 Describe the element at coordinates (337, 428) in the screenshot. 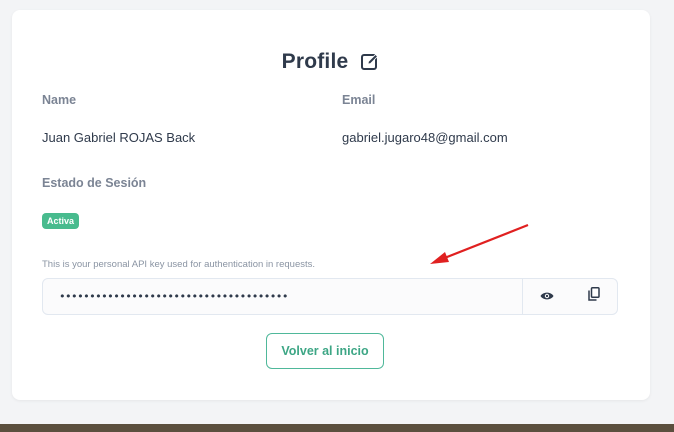

I see `bottom-strip` at that location.